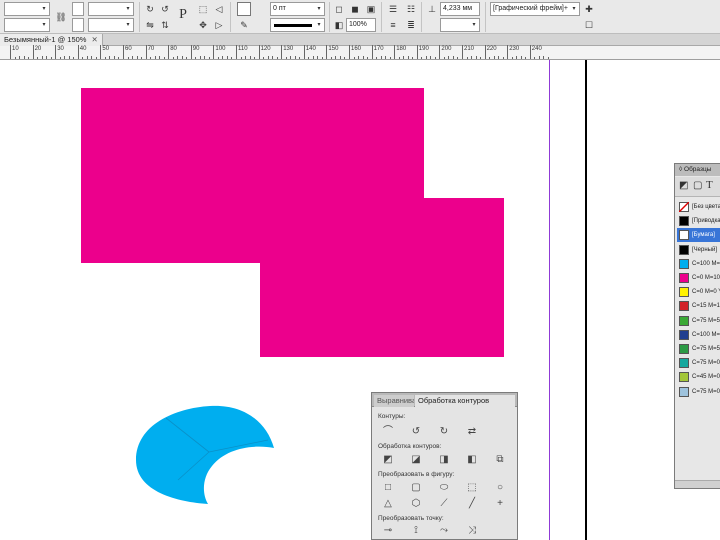 The image size is (720, 540). Describe the element at coordinates (472, 504) in the screenshot. I see `orthogonal-line-icon: ╱` at that location.